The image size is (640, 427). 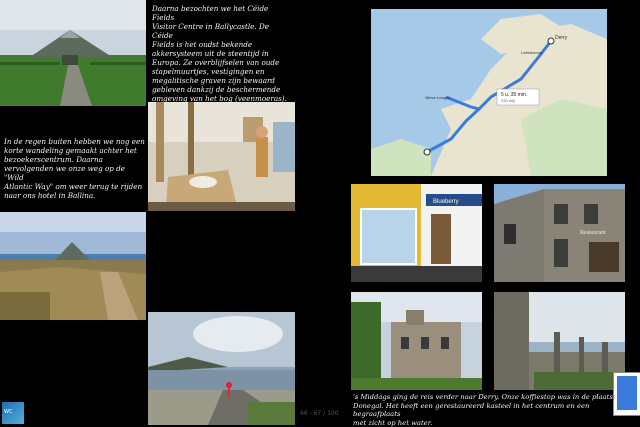 What do you see at coordinates (319, 413) in the screenshot?
I see `page-number: 66 - 67 / 100` at bounding box center [319, 413].